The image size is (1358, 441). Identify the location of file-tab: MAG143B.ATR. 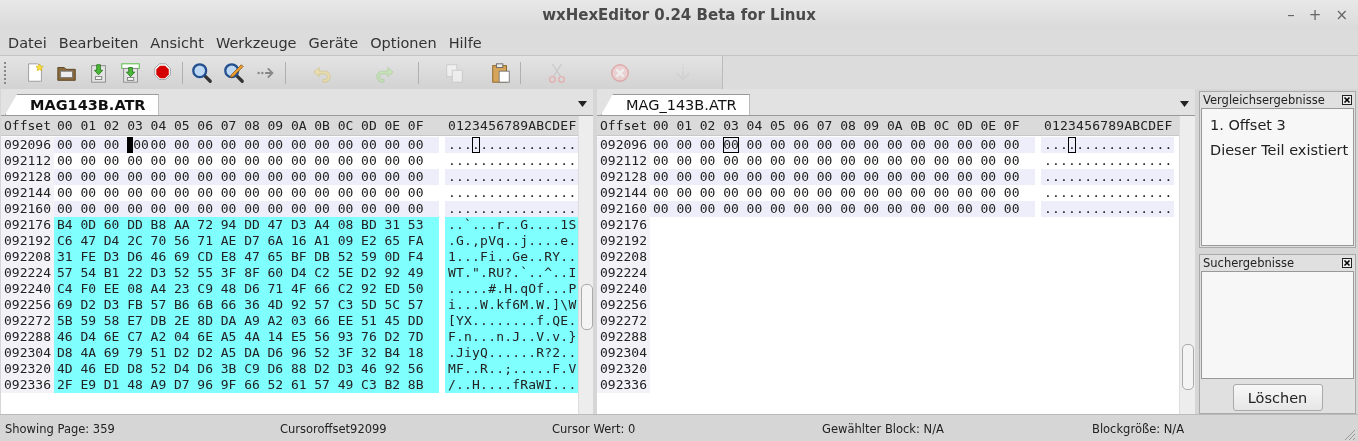
(82, 104).